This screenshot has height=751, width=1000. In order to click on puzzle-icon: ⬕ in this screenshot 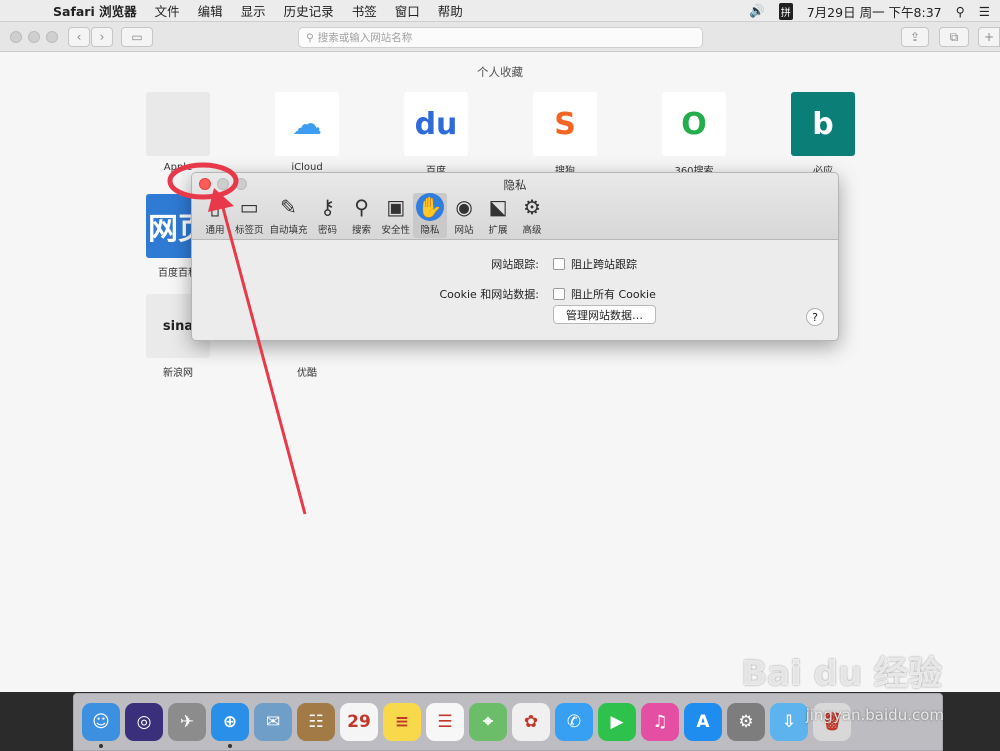, I will do `click(498, 207)`.